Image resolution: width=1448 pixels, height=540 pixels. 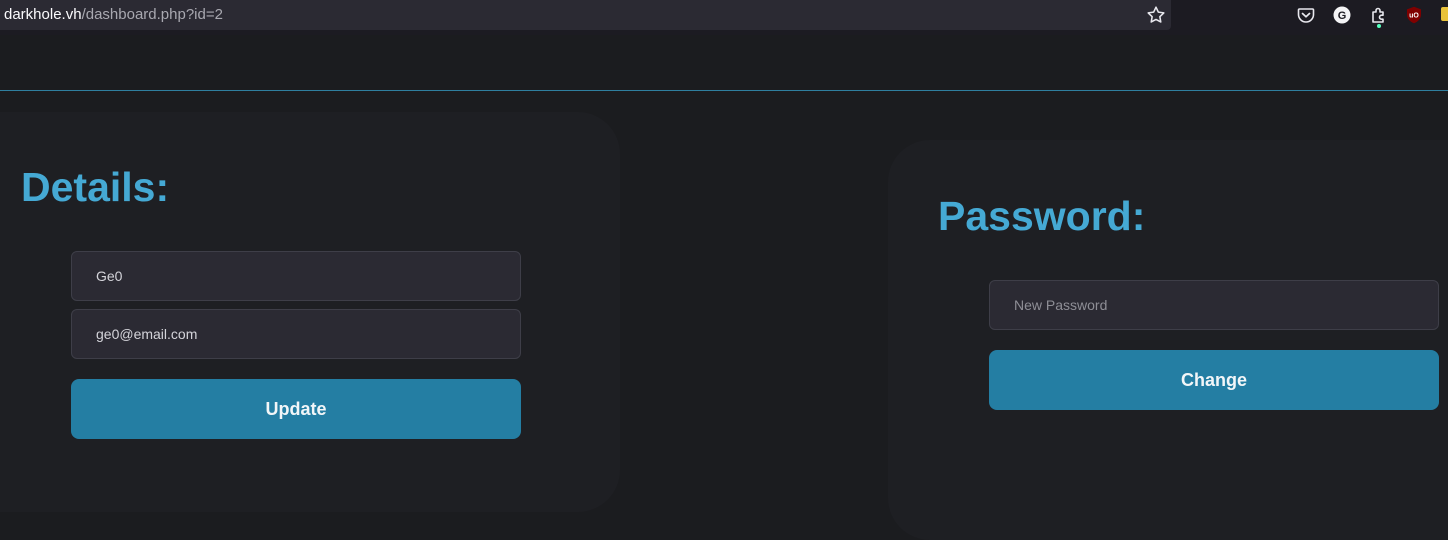 I want to click on grammarly-icon: G, so click(x=1342, y=15).